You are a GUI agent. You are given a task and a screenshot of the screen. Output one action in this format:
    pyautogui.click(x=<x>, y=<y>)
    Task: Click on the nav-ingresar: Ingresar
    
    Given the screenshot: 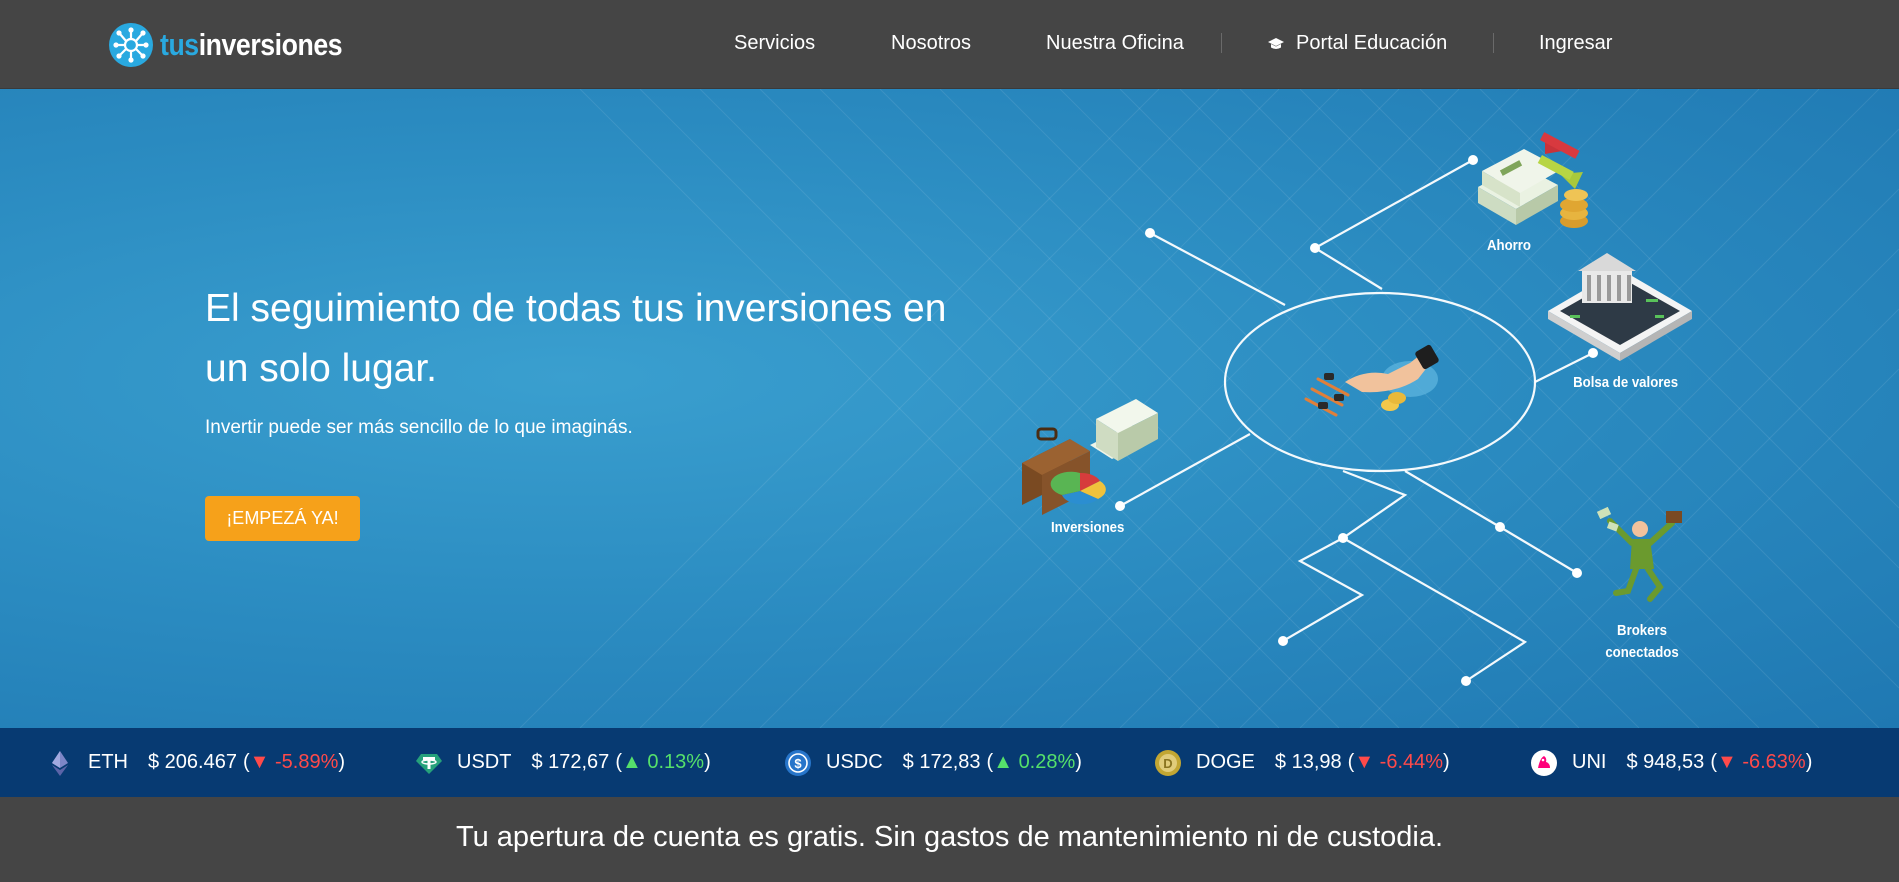 What is the action you would take?
    pyautogui.click(x=1575, y=43)
    